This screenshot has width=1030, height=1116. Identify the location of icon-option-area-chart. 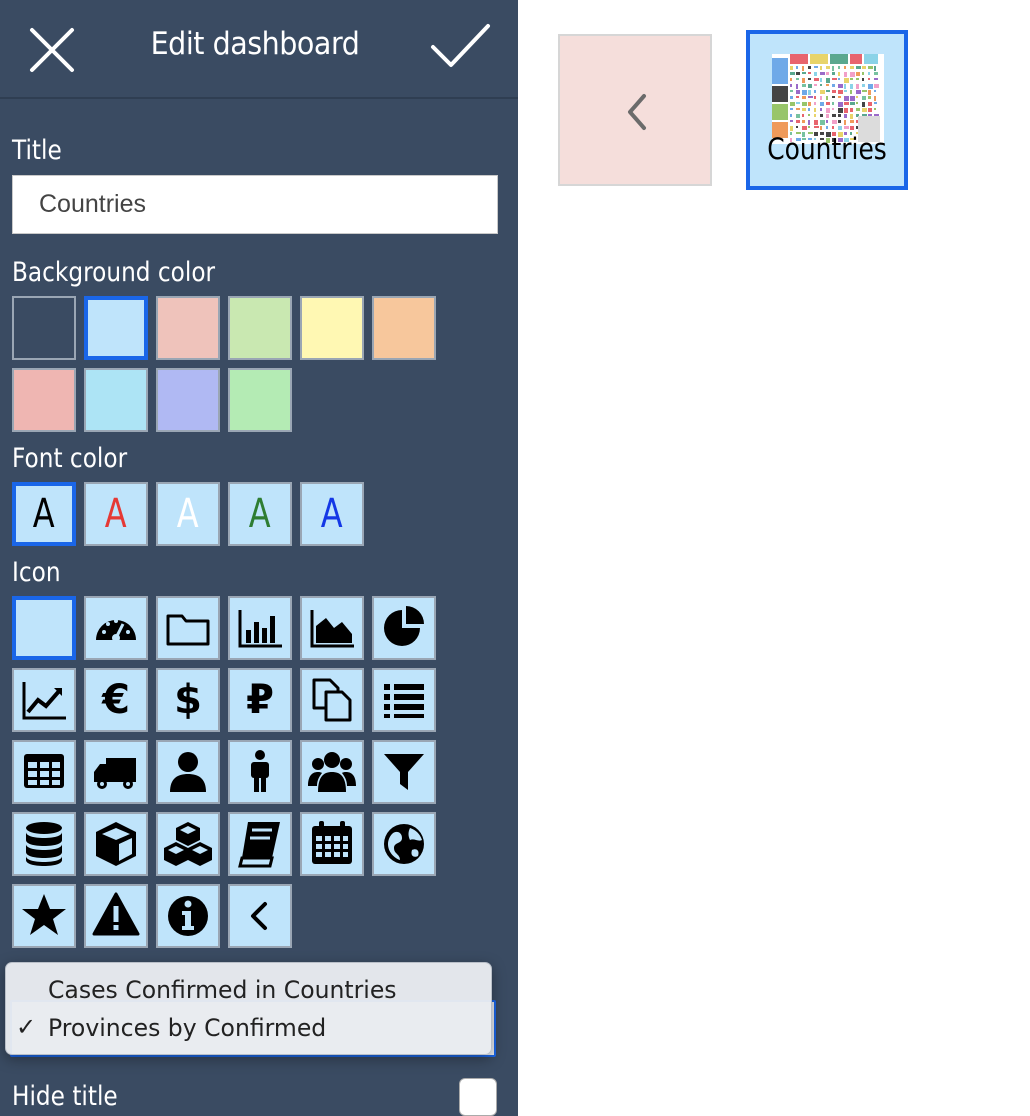
(332, 628).